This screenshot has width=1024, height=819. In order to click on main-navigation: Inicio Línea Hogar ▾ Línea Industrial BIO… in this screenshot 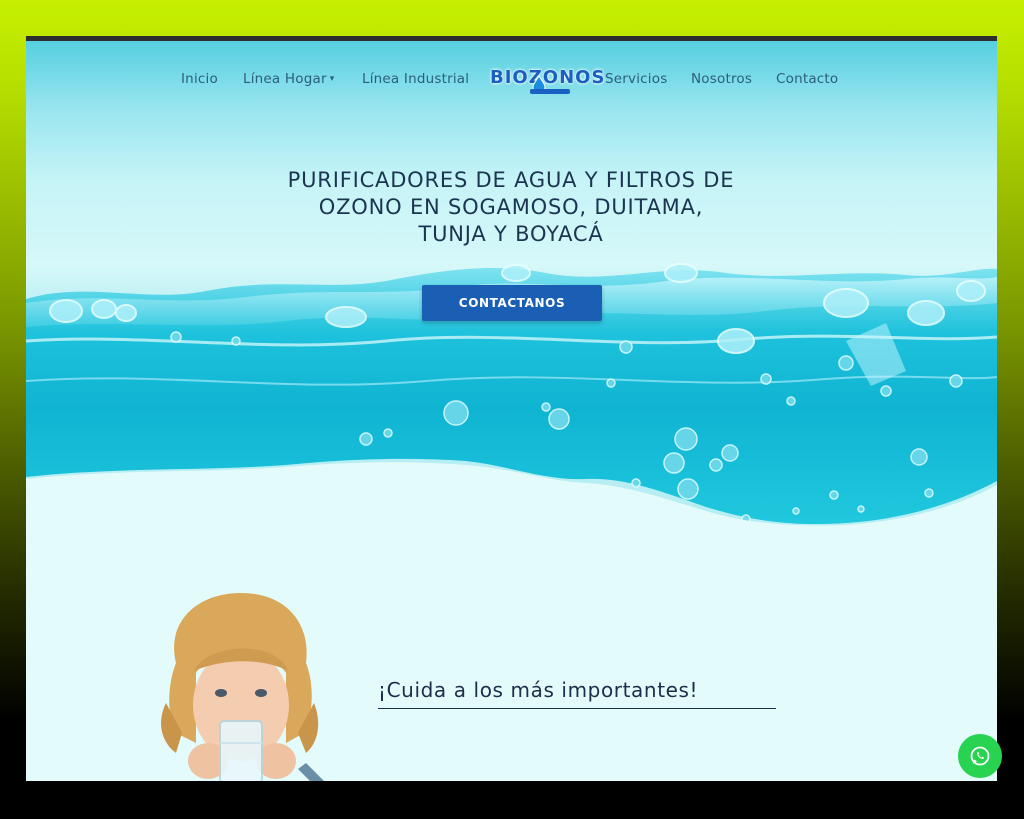, I will do `click(511, 82)`.